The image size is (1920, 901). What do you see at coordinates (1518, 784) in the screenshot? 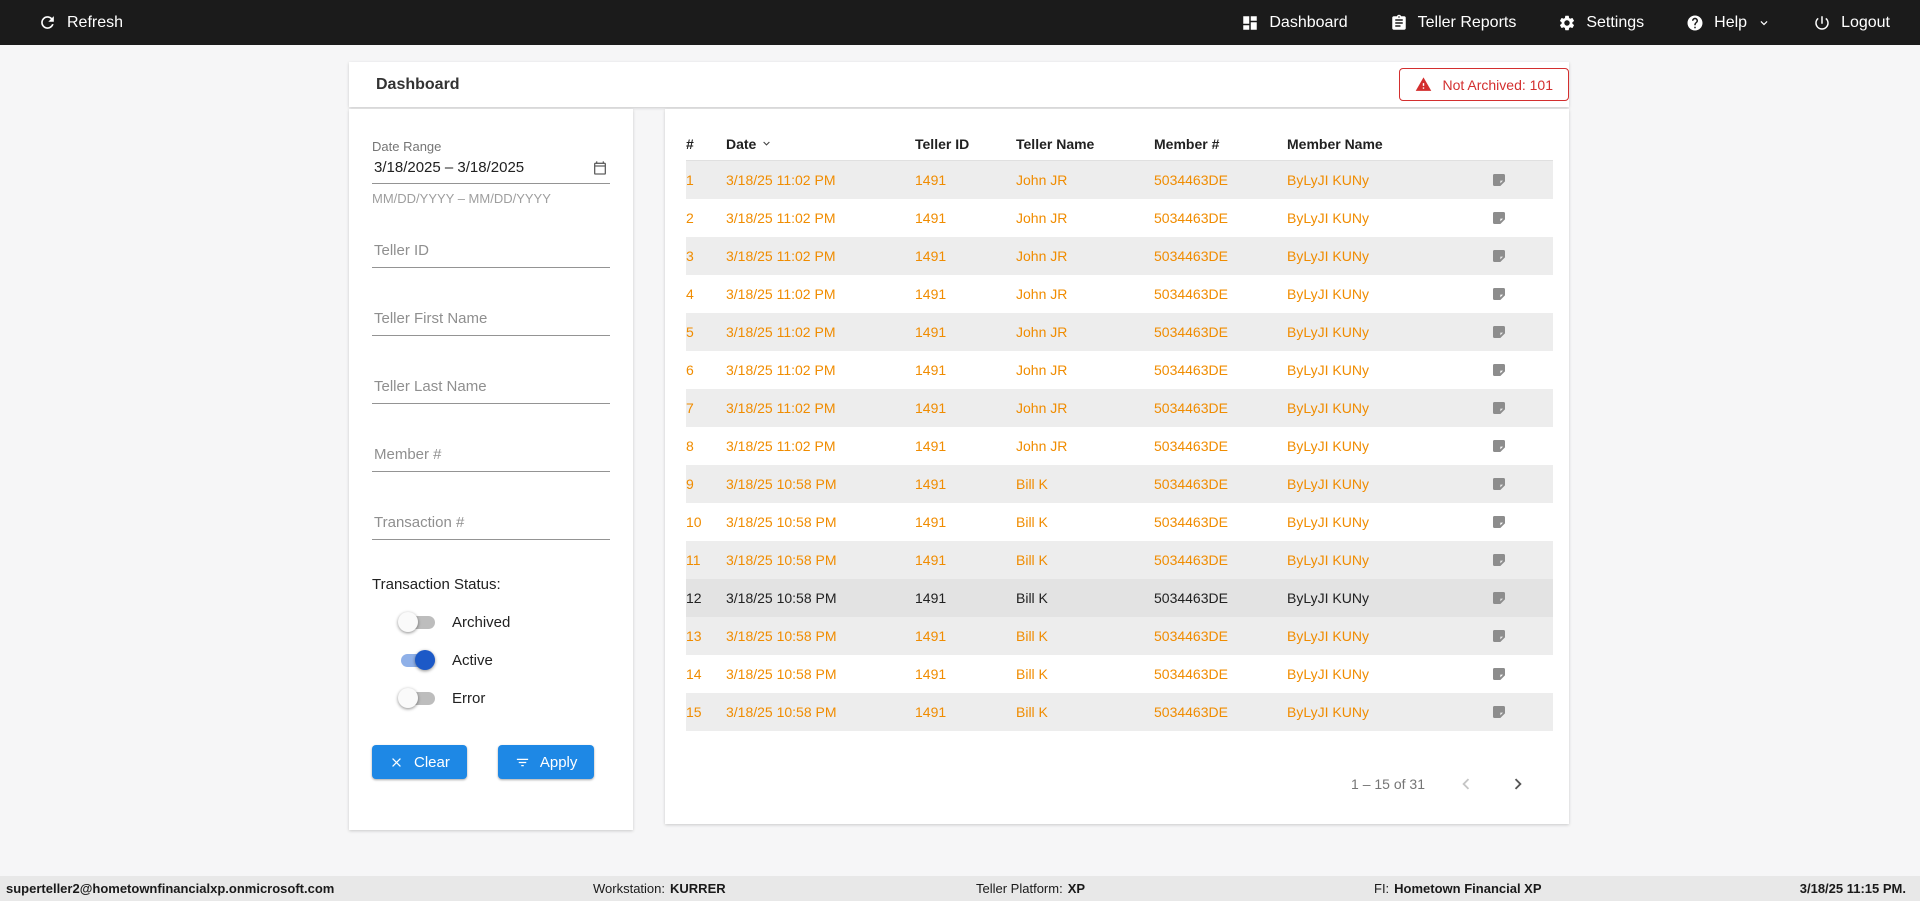
I see `next-page-button` at bounding box center [1518, 784].